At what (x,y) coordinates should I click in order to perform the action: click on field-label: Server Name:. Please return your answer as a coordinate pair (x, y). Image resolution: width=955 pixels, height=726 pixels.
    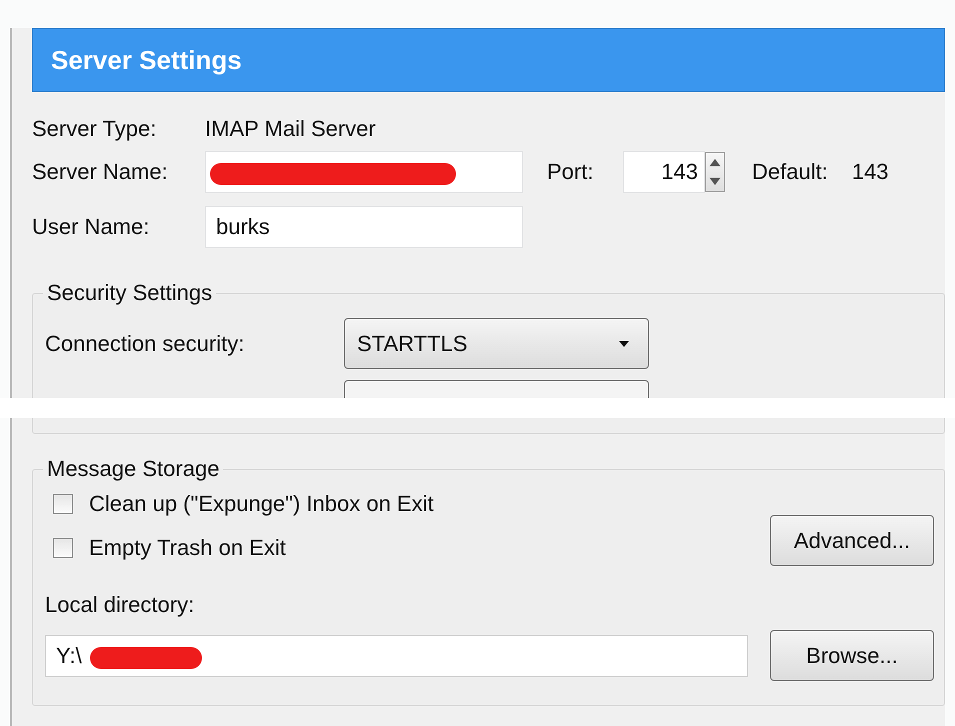
    Looking at the image, I should click on (100, 172).